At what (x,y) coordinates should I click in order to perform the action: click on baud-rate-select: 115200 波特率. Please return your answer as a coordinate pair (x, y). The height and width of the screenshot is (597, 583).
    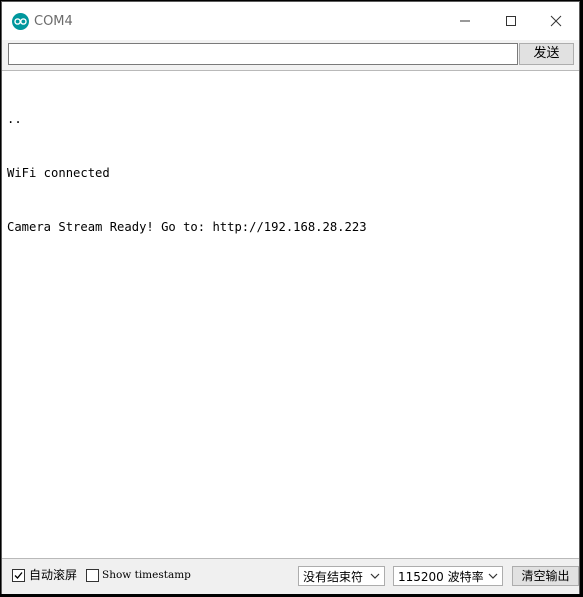
    Looking at the image, I should click on (448, 576).